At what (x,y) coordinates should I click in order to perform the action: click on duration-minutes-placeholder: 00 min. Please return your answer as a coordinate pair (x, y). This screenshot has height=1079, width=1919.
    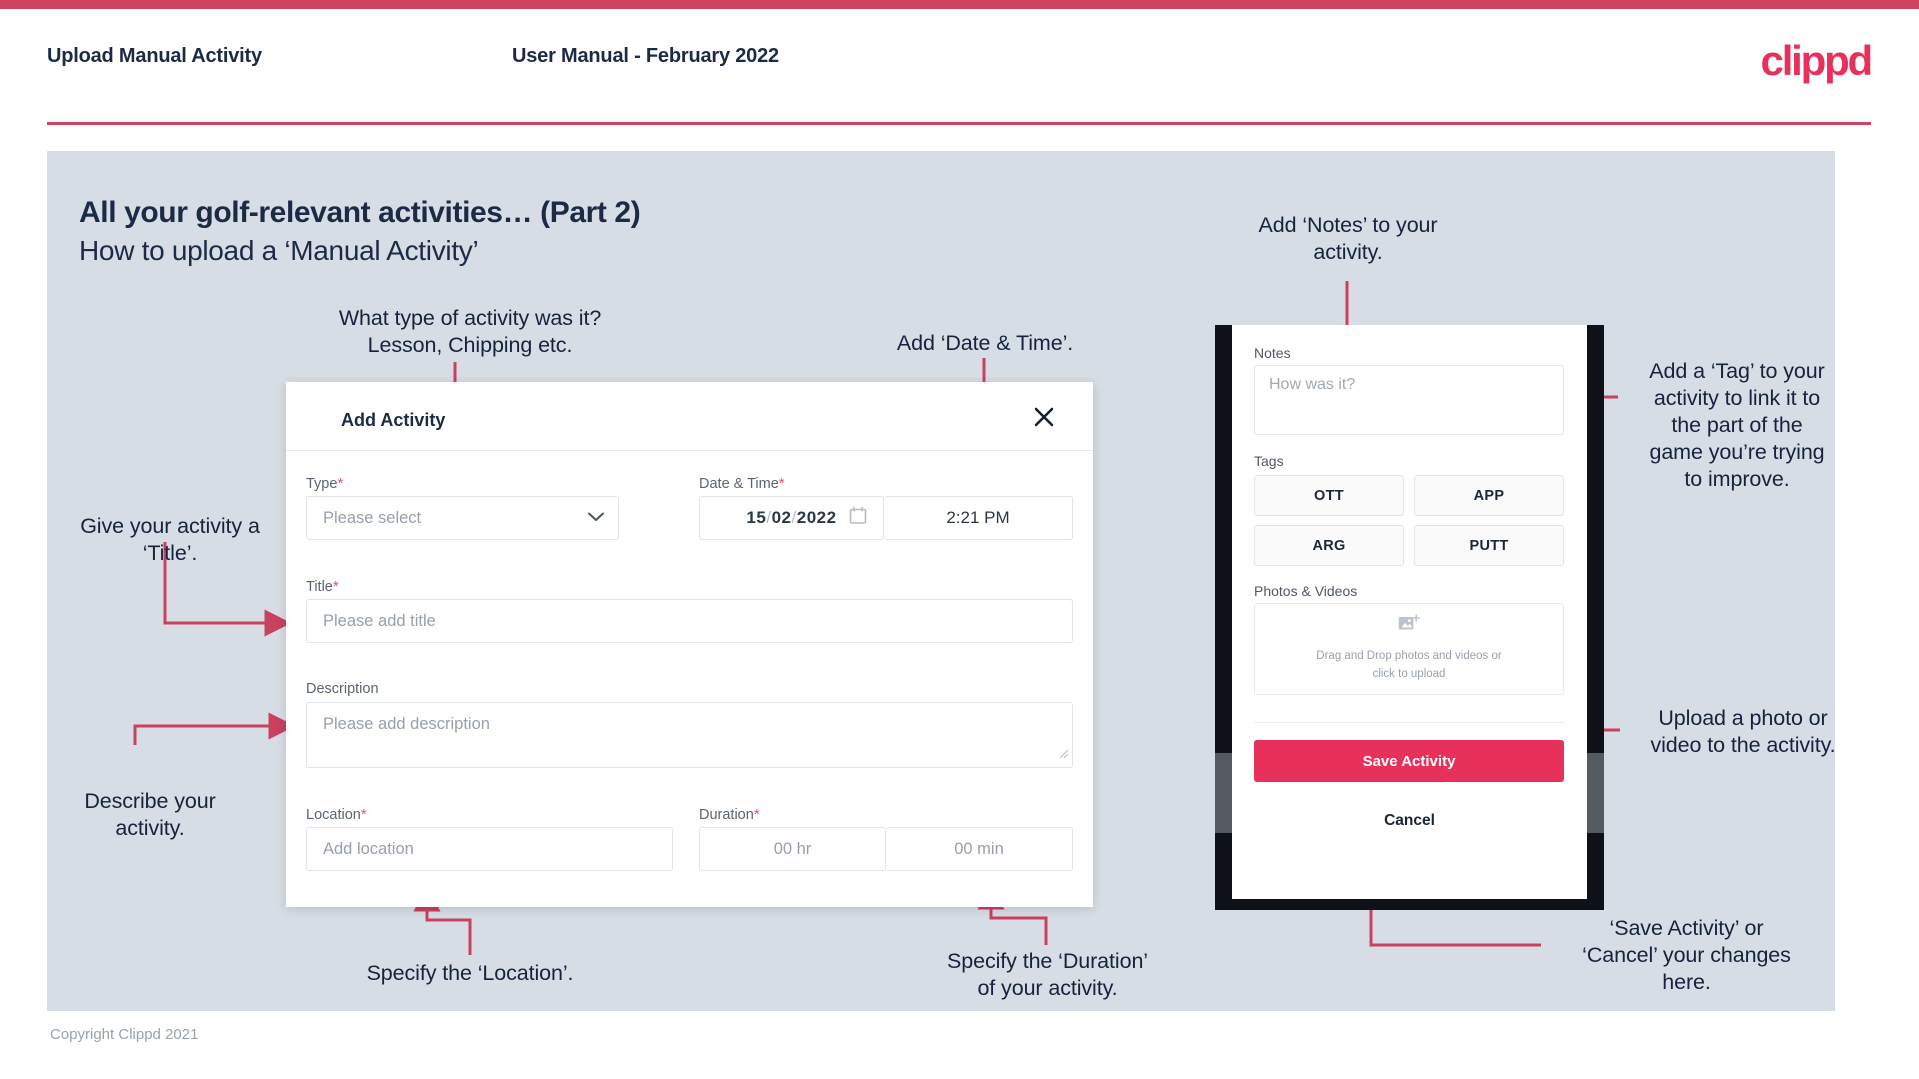
    Looking at the image, I should click on (979, 848).